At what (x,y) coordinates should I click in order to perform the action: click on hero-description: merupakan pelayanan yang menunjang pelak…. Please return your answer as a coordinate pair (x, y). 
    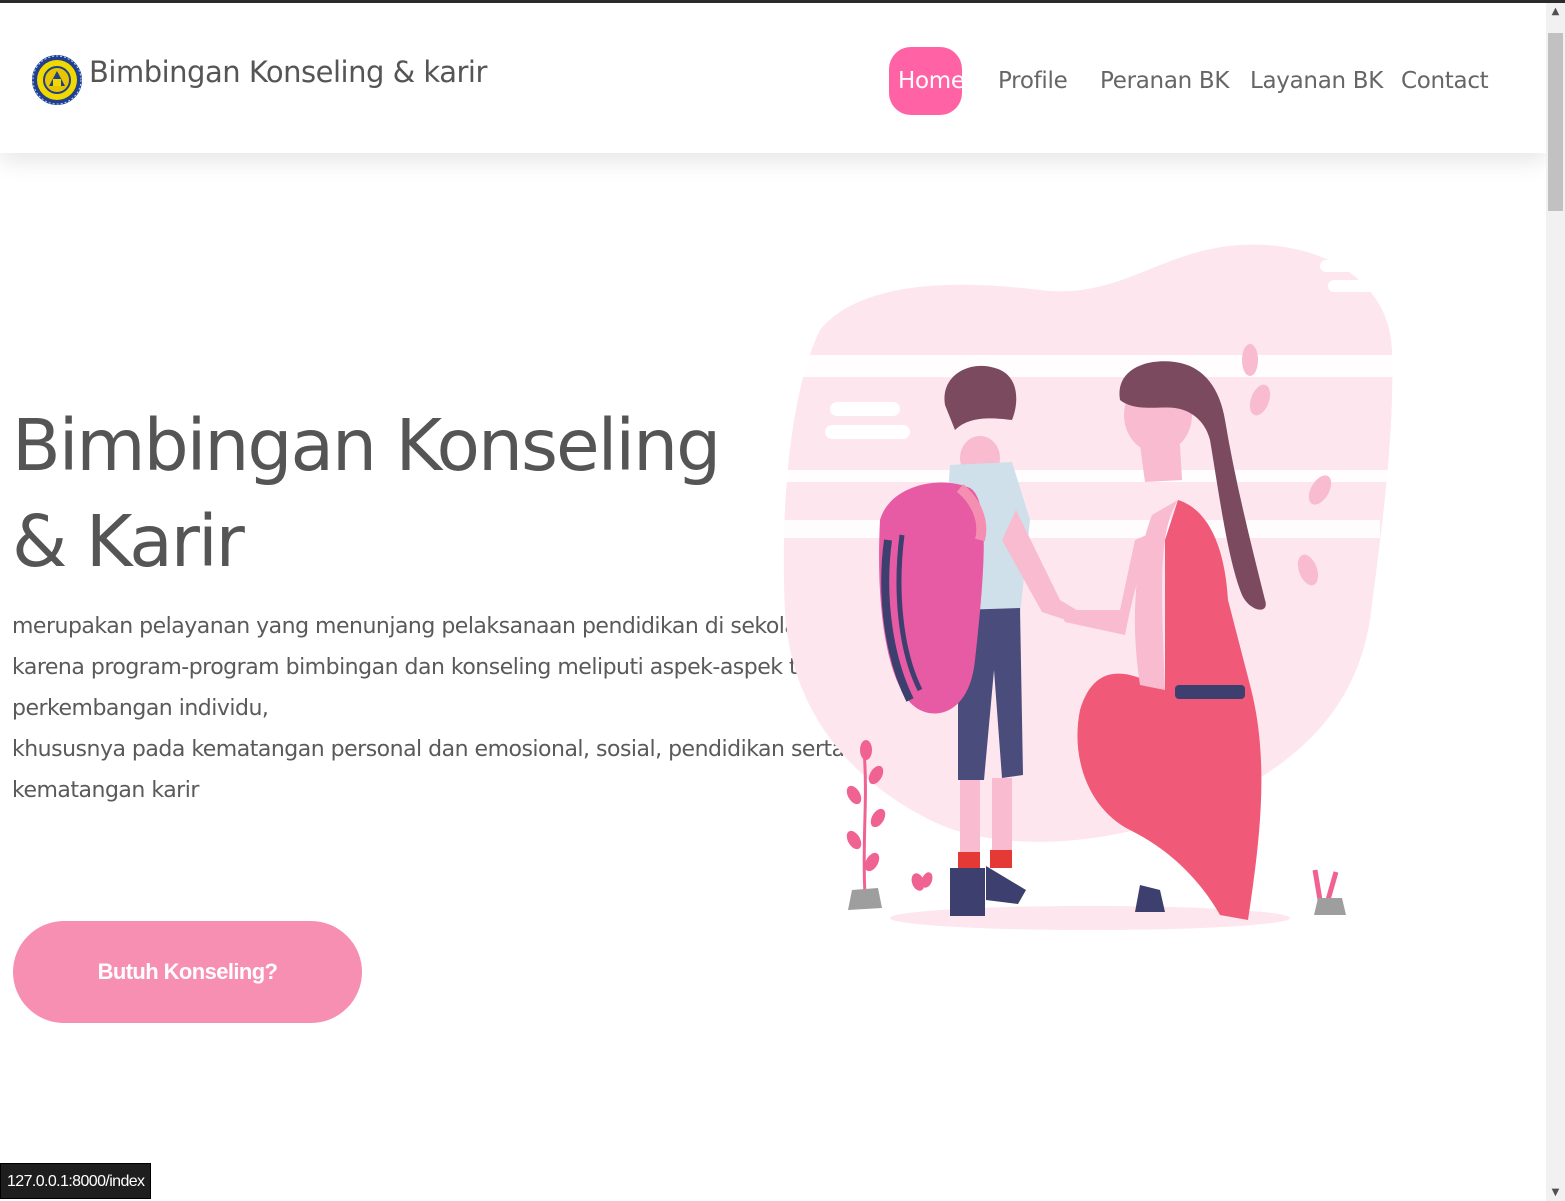
    Looking at the image, I should click on (430, 708).